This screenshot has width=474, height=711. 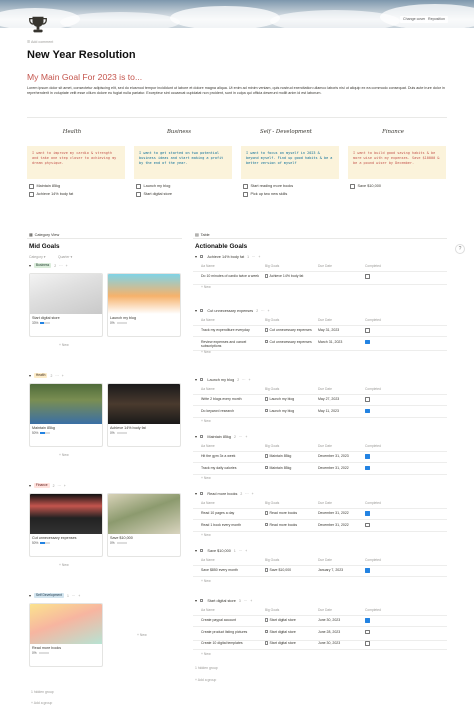 I want to click on cell-due: June 28, 2023, so click(x=340, y=632).